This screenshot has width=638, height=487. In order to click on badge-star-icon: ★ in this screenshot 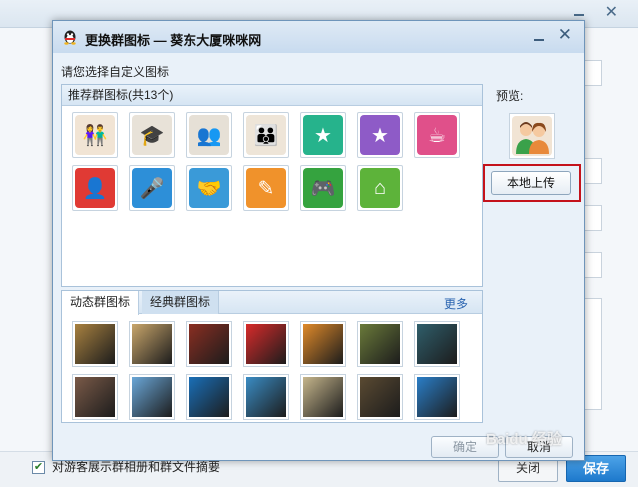, I will do `click(323, 135)`.